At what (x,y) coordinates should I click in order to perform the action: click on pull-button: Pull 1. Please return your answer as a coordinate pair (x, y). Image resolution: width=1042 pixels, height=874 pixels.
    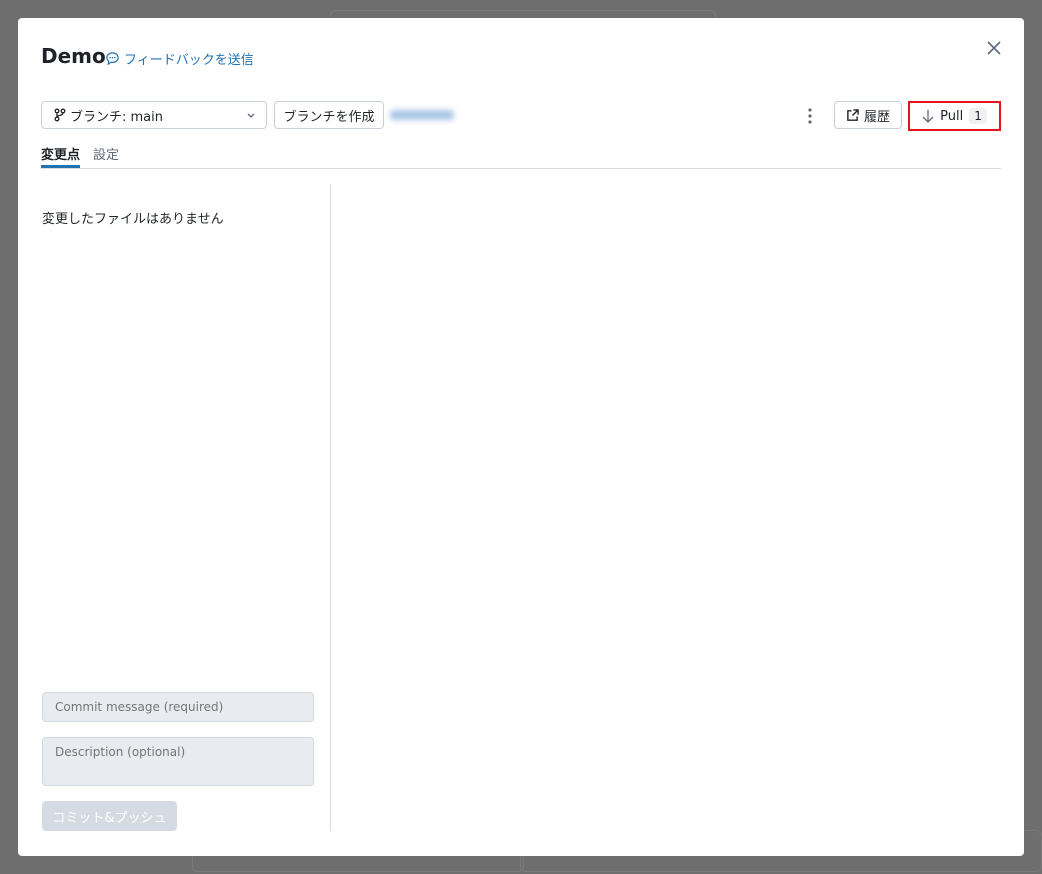
    Looking at the image, I should click on (954, 116).